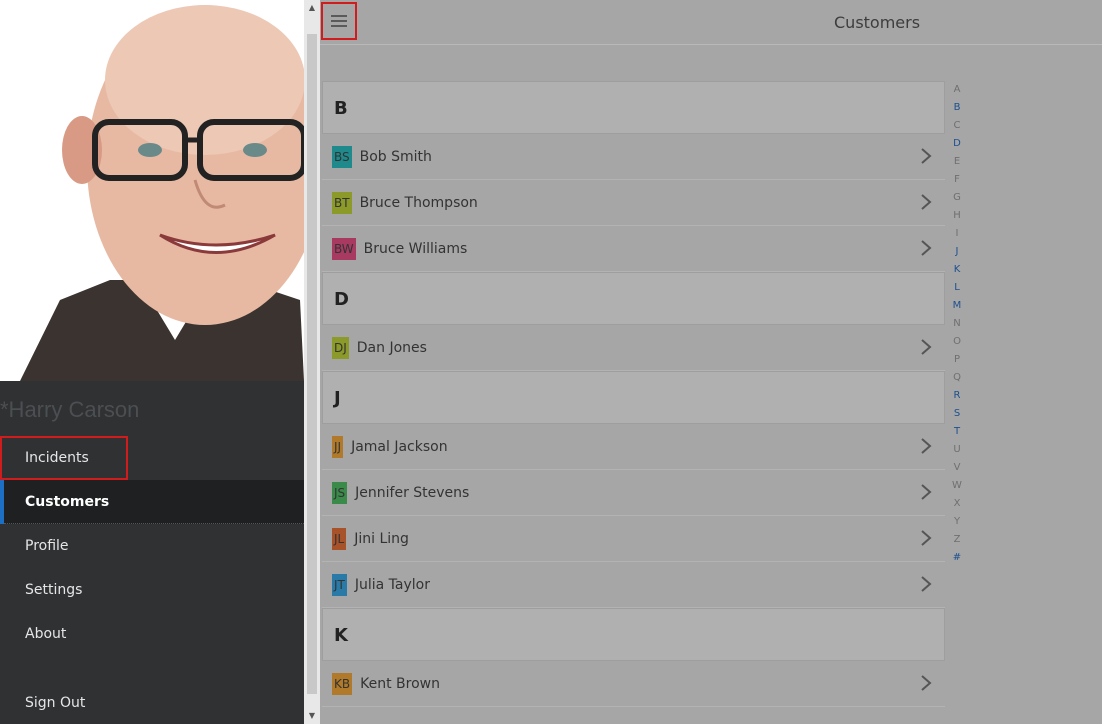 The width and height of the screenshot is (1102, 724). I want to click on initials-badge: BT, so click(342, 202).